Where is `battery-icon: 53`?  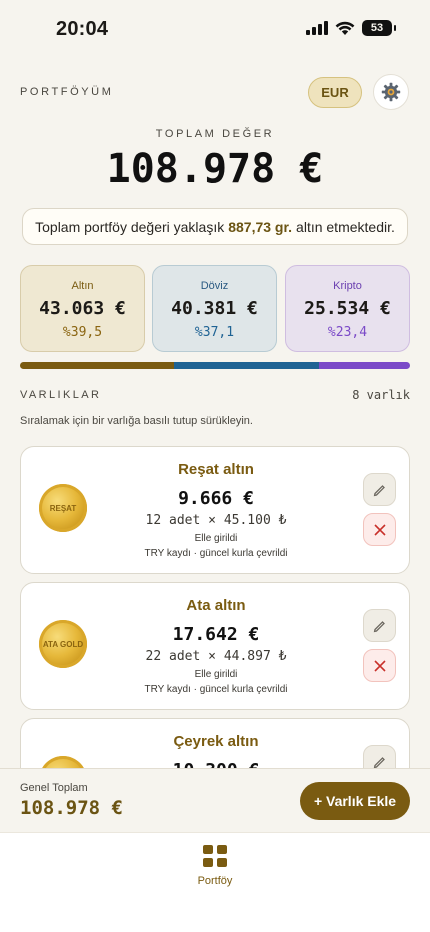
battery-icon: 53 is located at coordinates (379, 28).